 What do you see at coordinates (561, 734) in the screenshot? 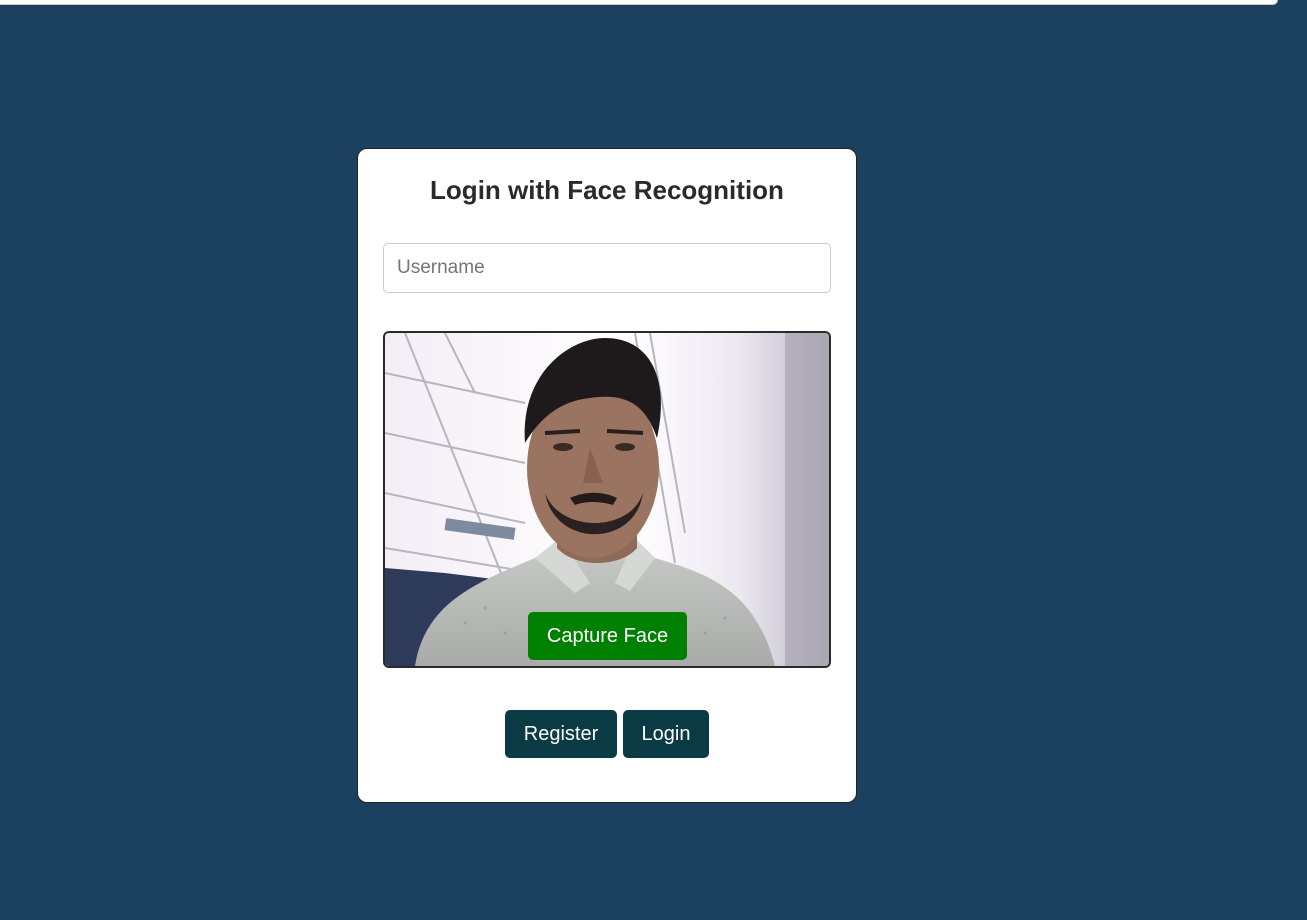
I see `register-button: Register` at bounding box center [561, 734].